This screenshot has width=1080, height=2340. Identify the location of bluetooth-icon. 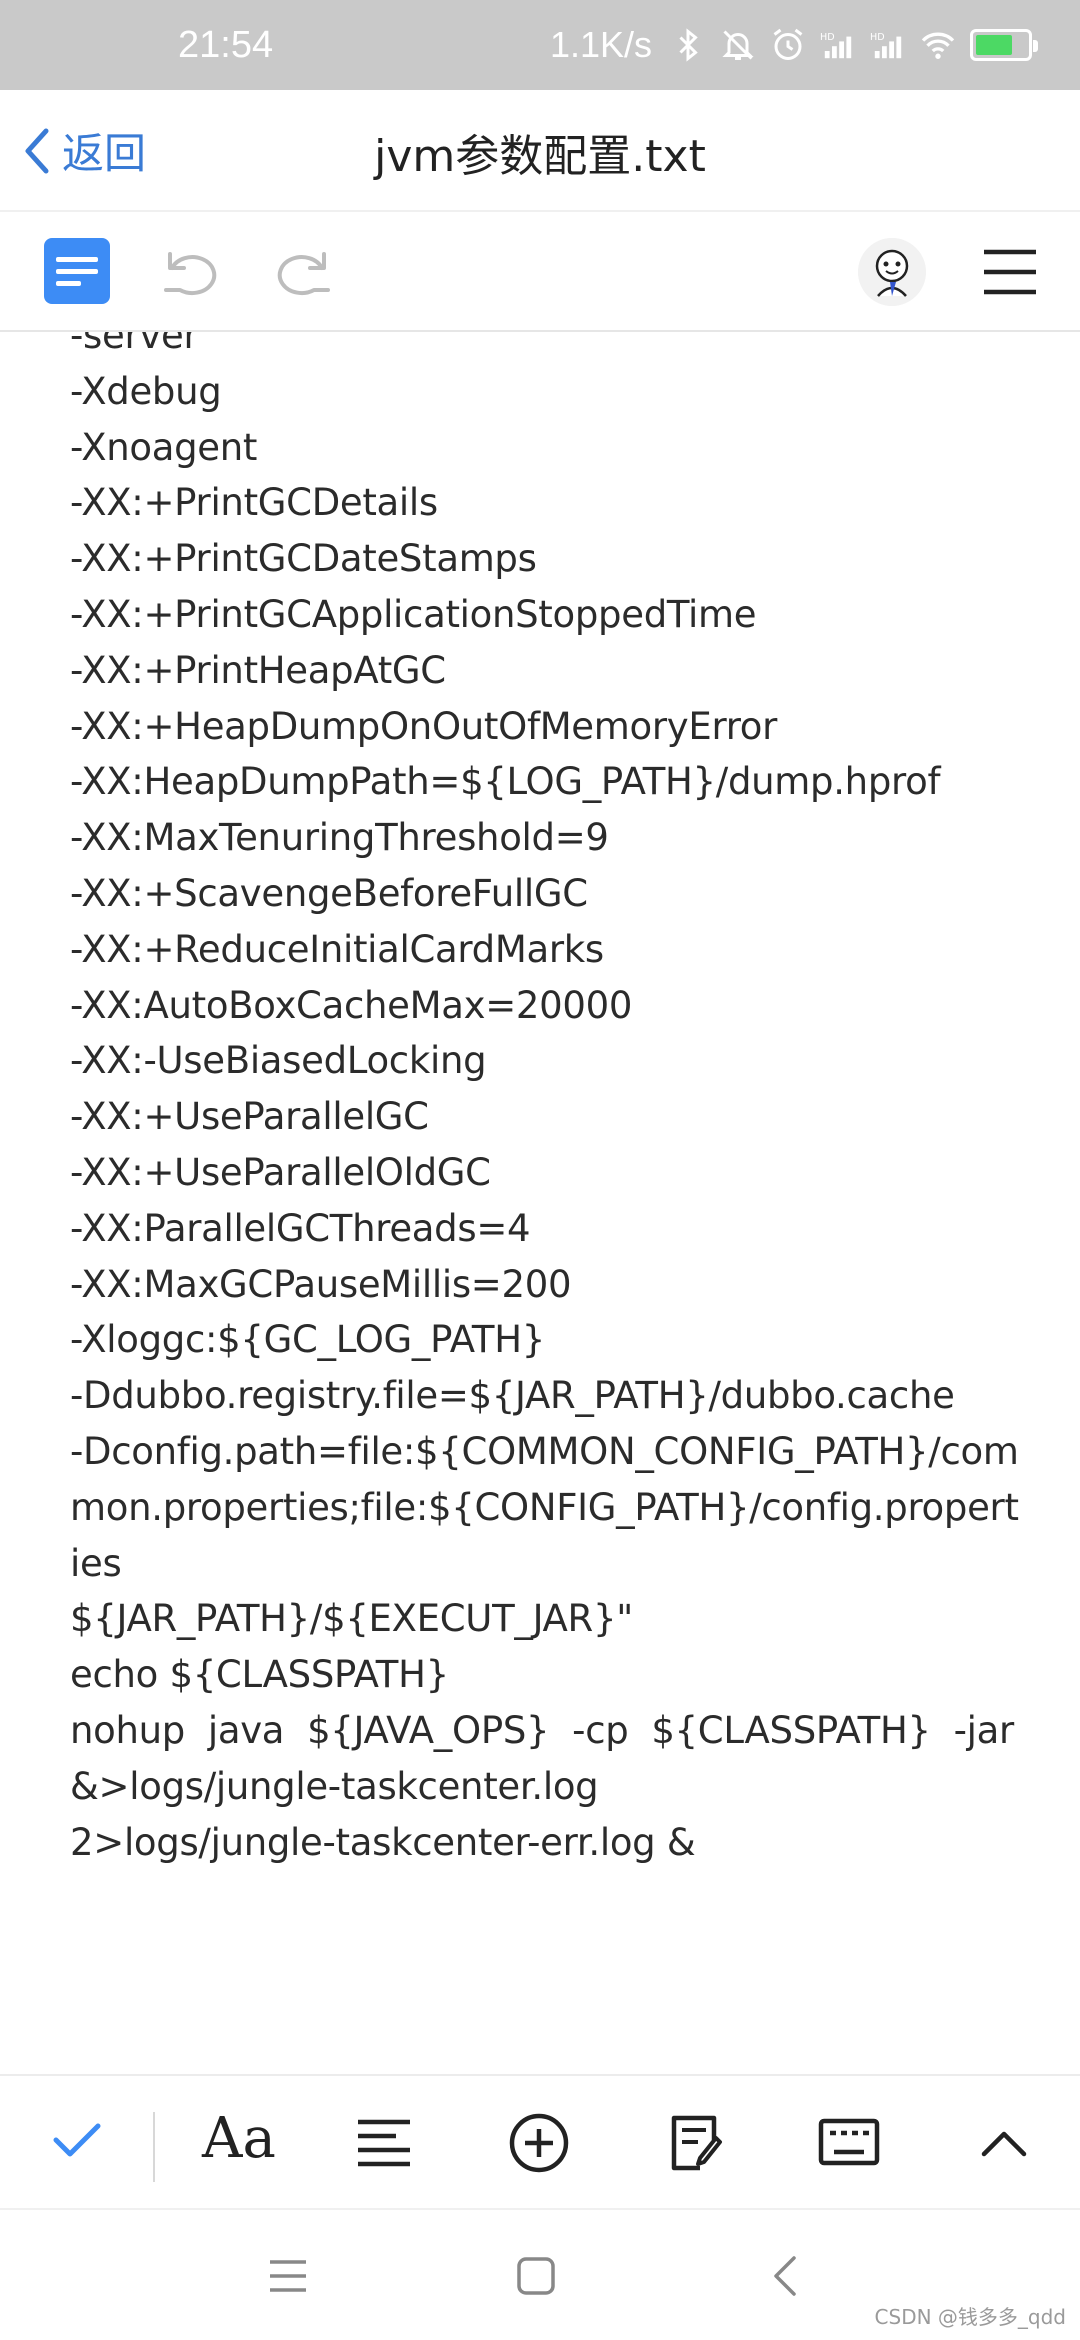
(688, 45).